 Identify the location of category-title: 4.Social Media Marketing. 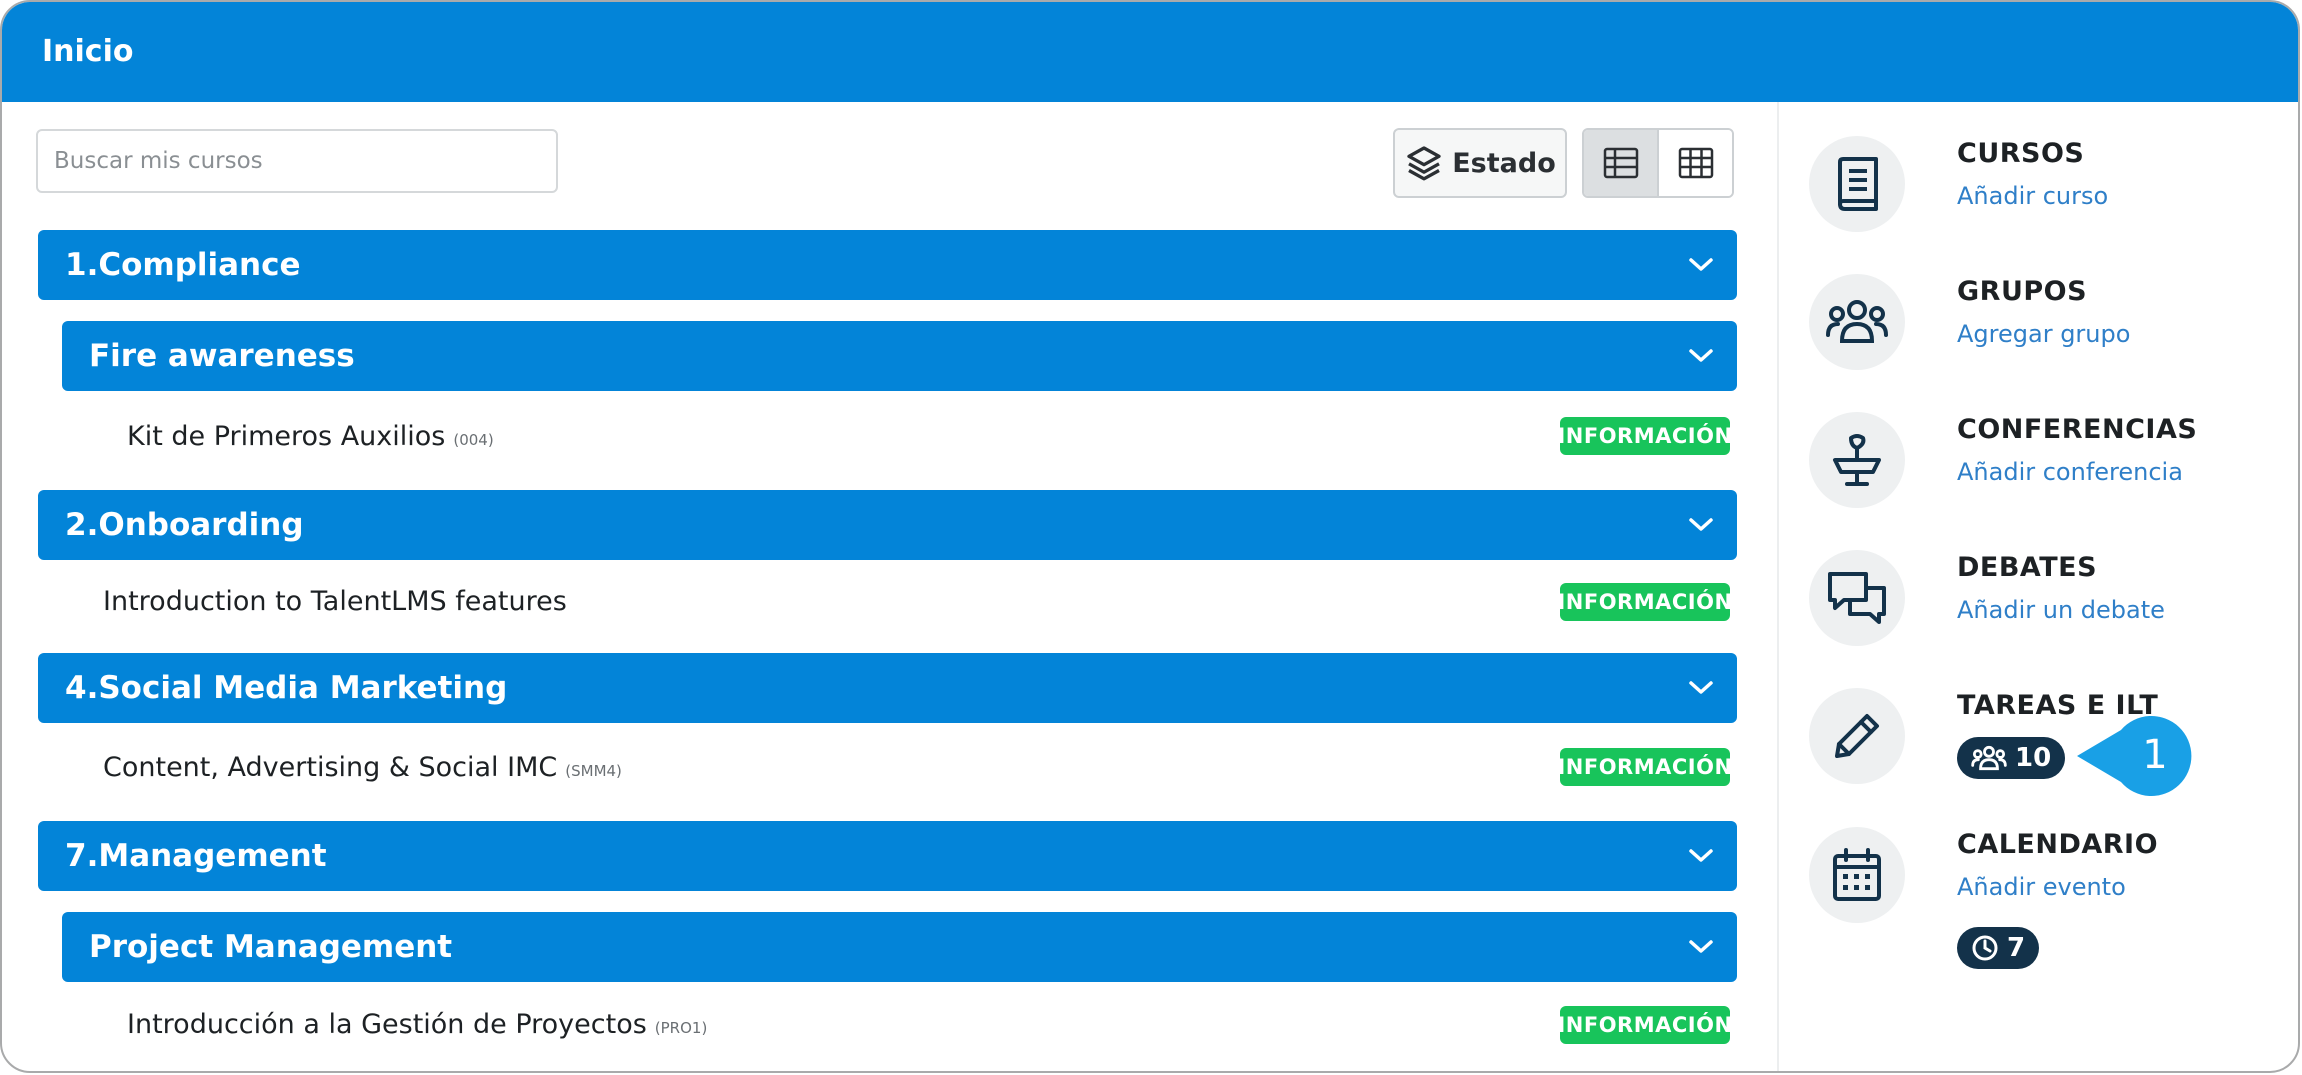
(286, 688).